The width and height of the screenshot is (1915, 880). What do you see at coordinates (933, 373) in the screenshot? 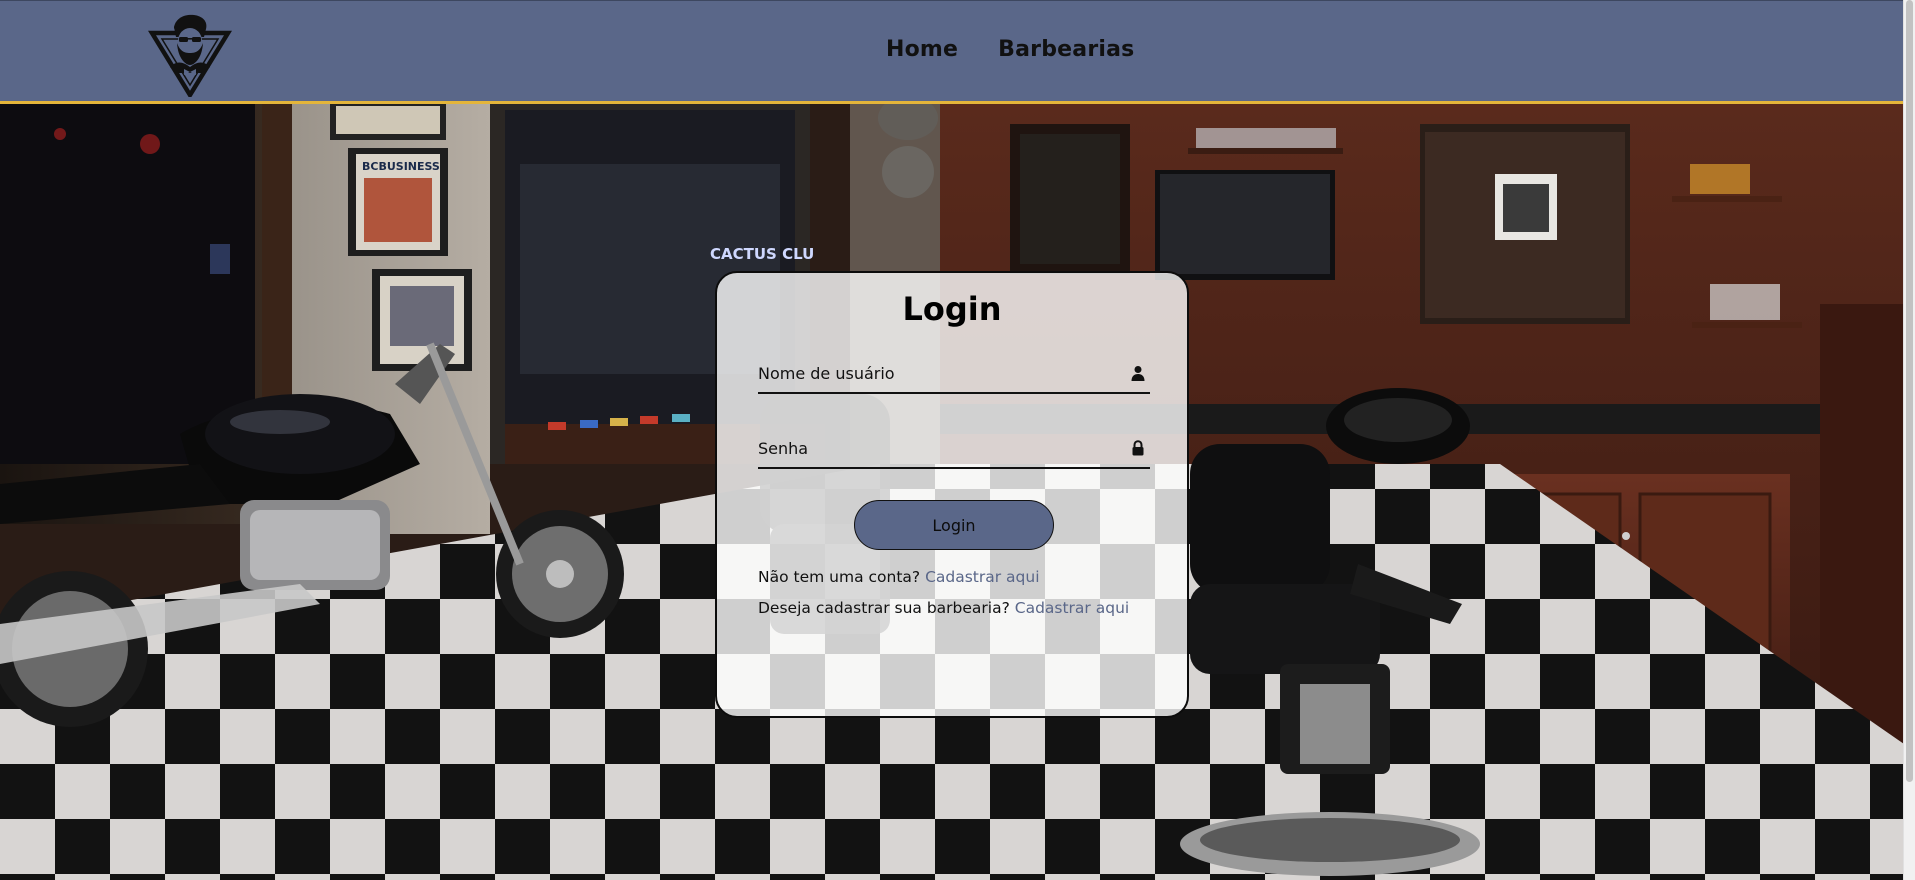
I see `username-input` at bounding box center [933, 373].